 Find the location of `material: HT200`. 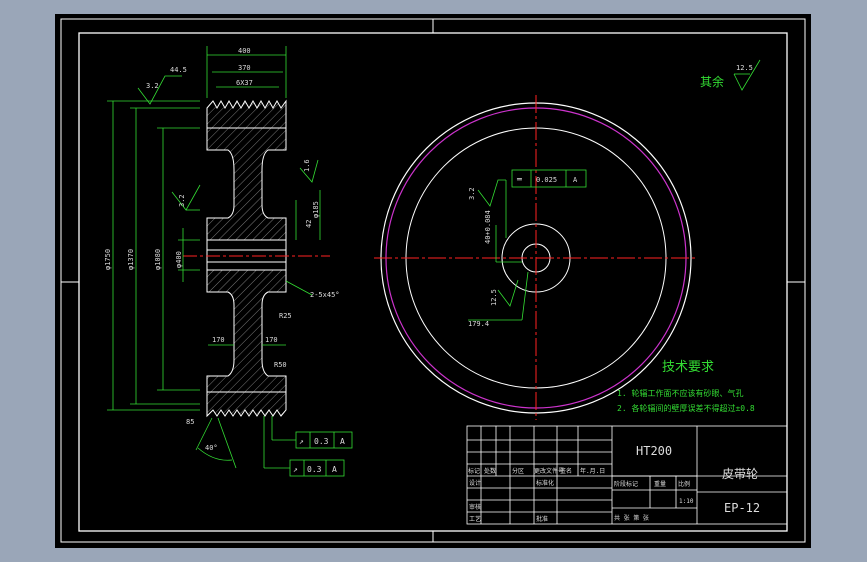

material: HT200 is located at coordinates (654, 451).